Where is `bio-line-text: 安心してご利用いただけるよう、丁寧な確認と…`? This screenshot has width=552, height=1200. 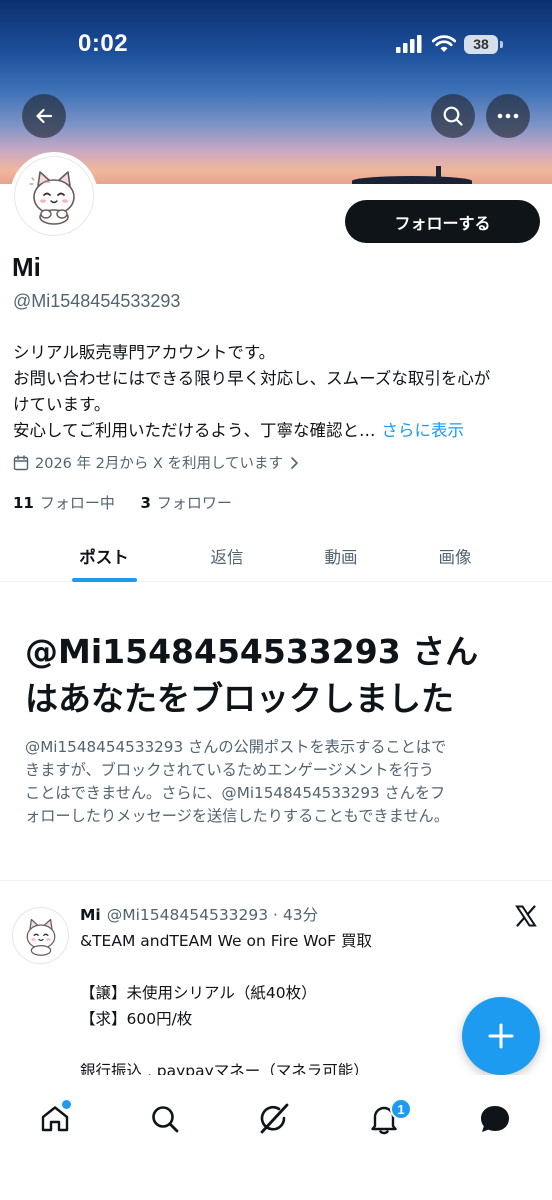
bio-line-text: 安心してご利用いただけるよう、丁寧な確認と… is located at coordinates (194, 430).